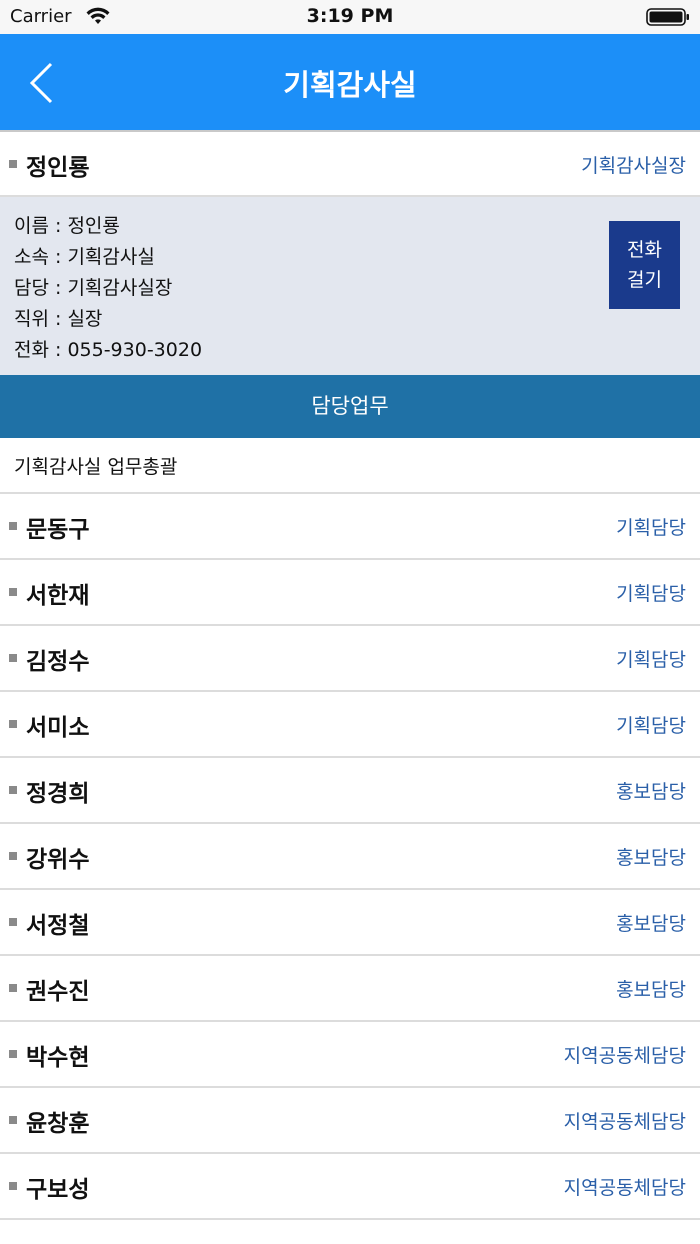 This screenshot has width=700, height=1244. I want to click on staff-row: 서한재 기획담당, so click(350, 593).